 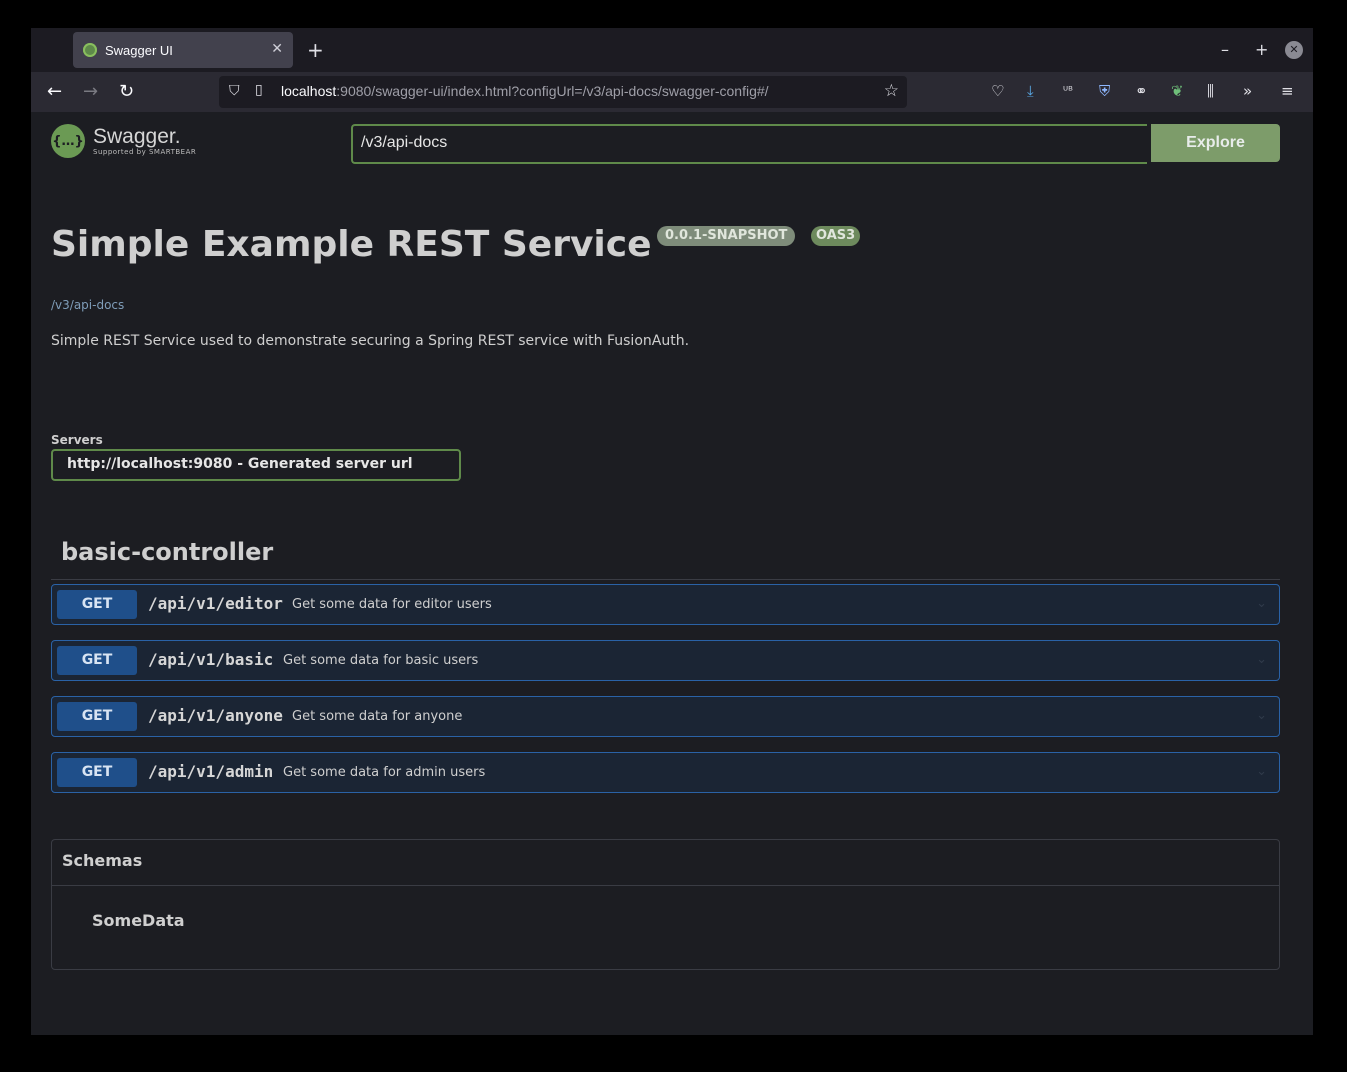 What do you see at coordinates (404, 142) in the screenshot?
I see `spec-url-value: /v3/api-docs` at bounding box center [404, 142].